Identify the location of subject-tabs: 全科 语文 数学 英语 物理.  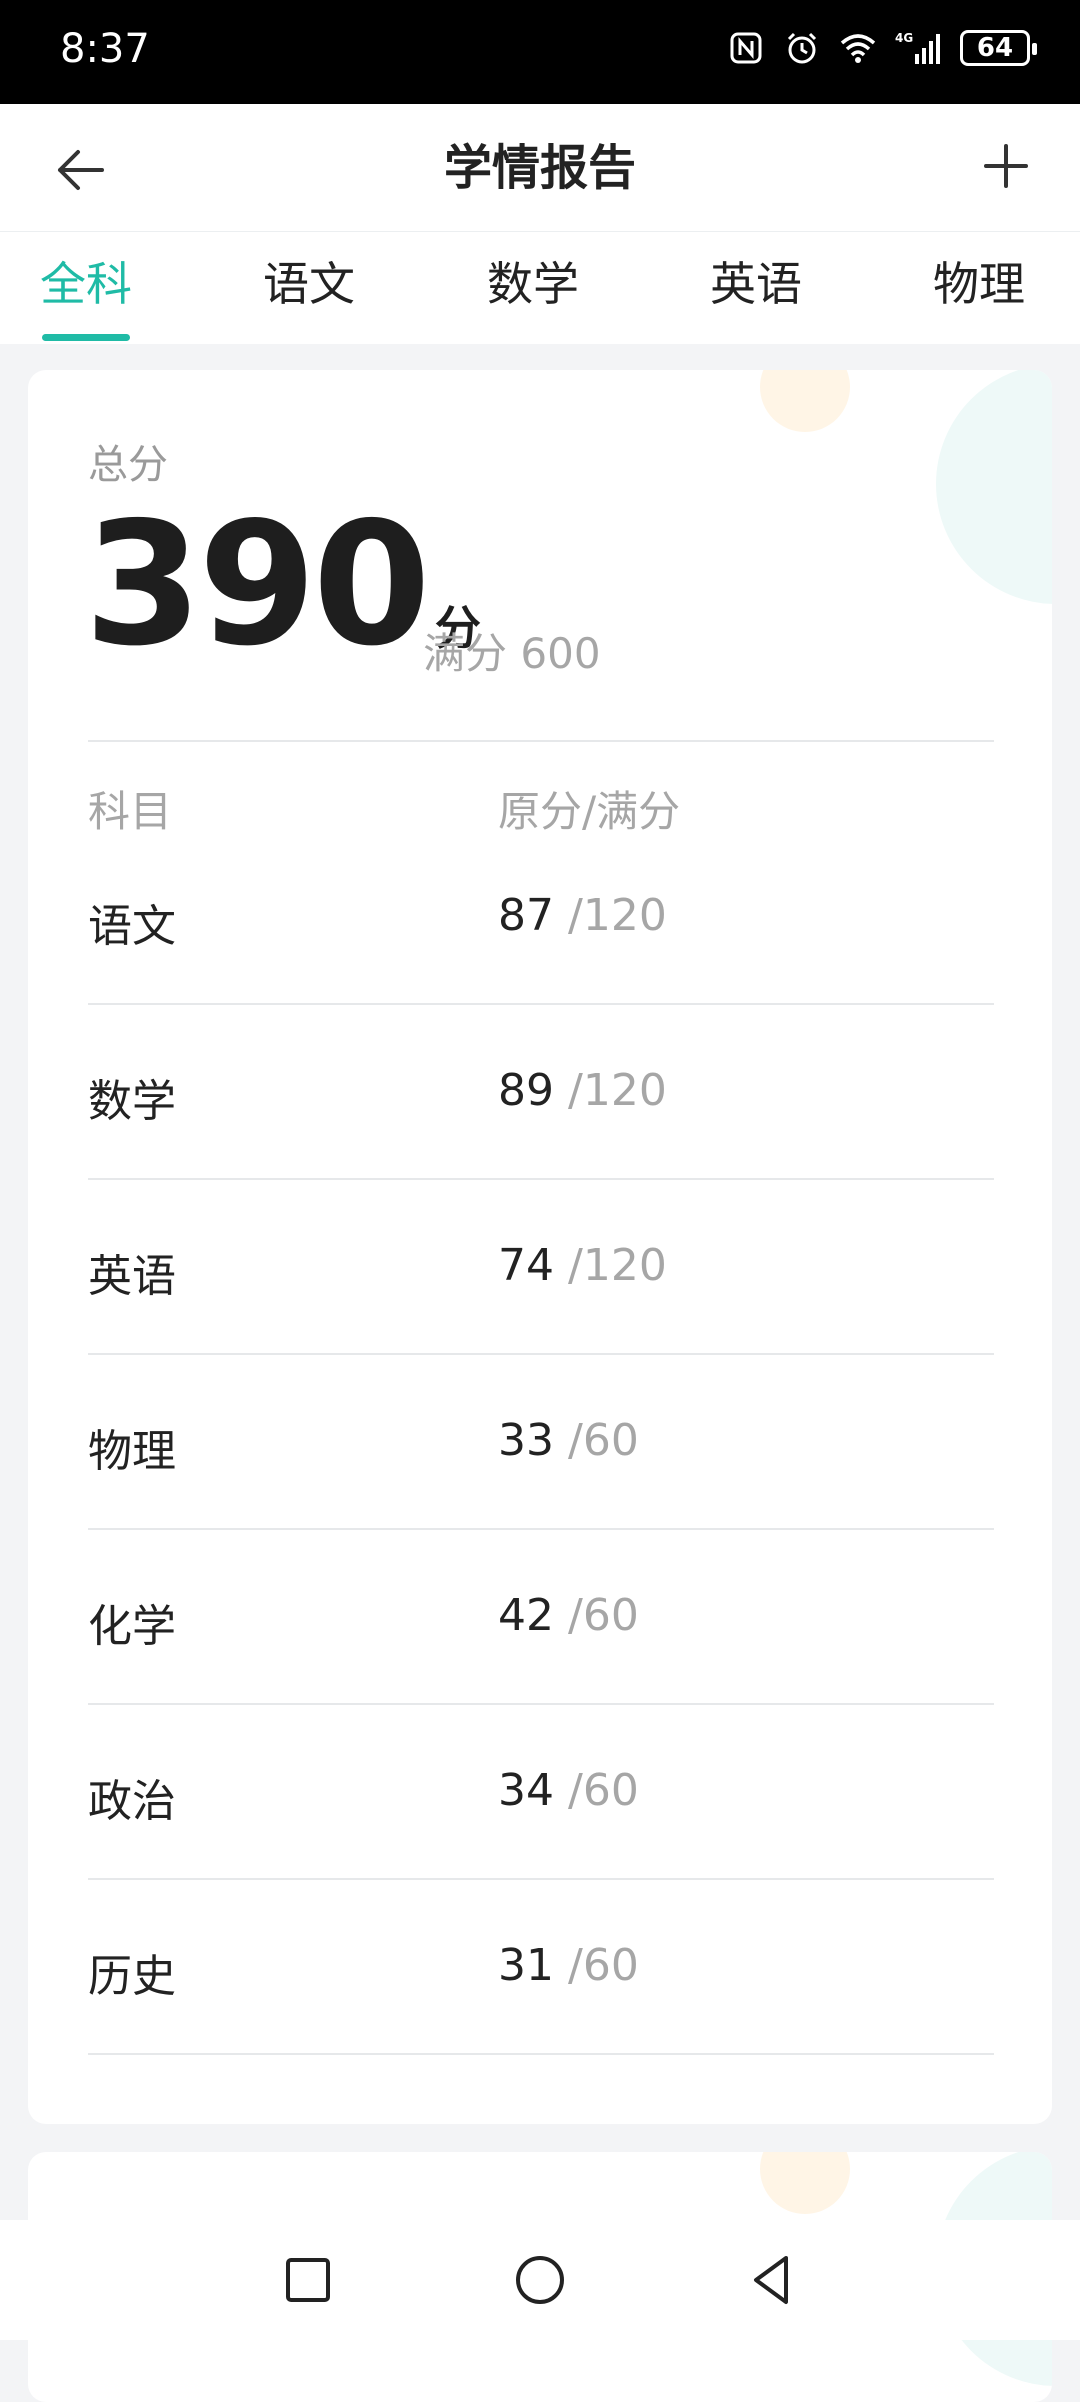
(540, 288).